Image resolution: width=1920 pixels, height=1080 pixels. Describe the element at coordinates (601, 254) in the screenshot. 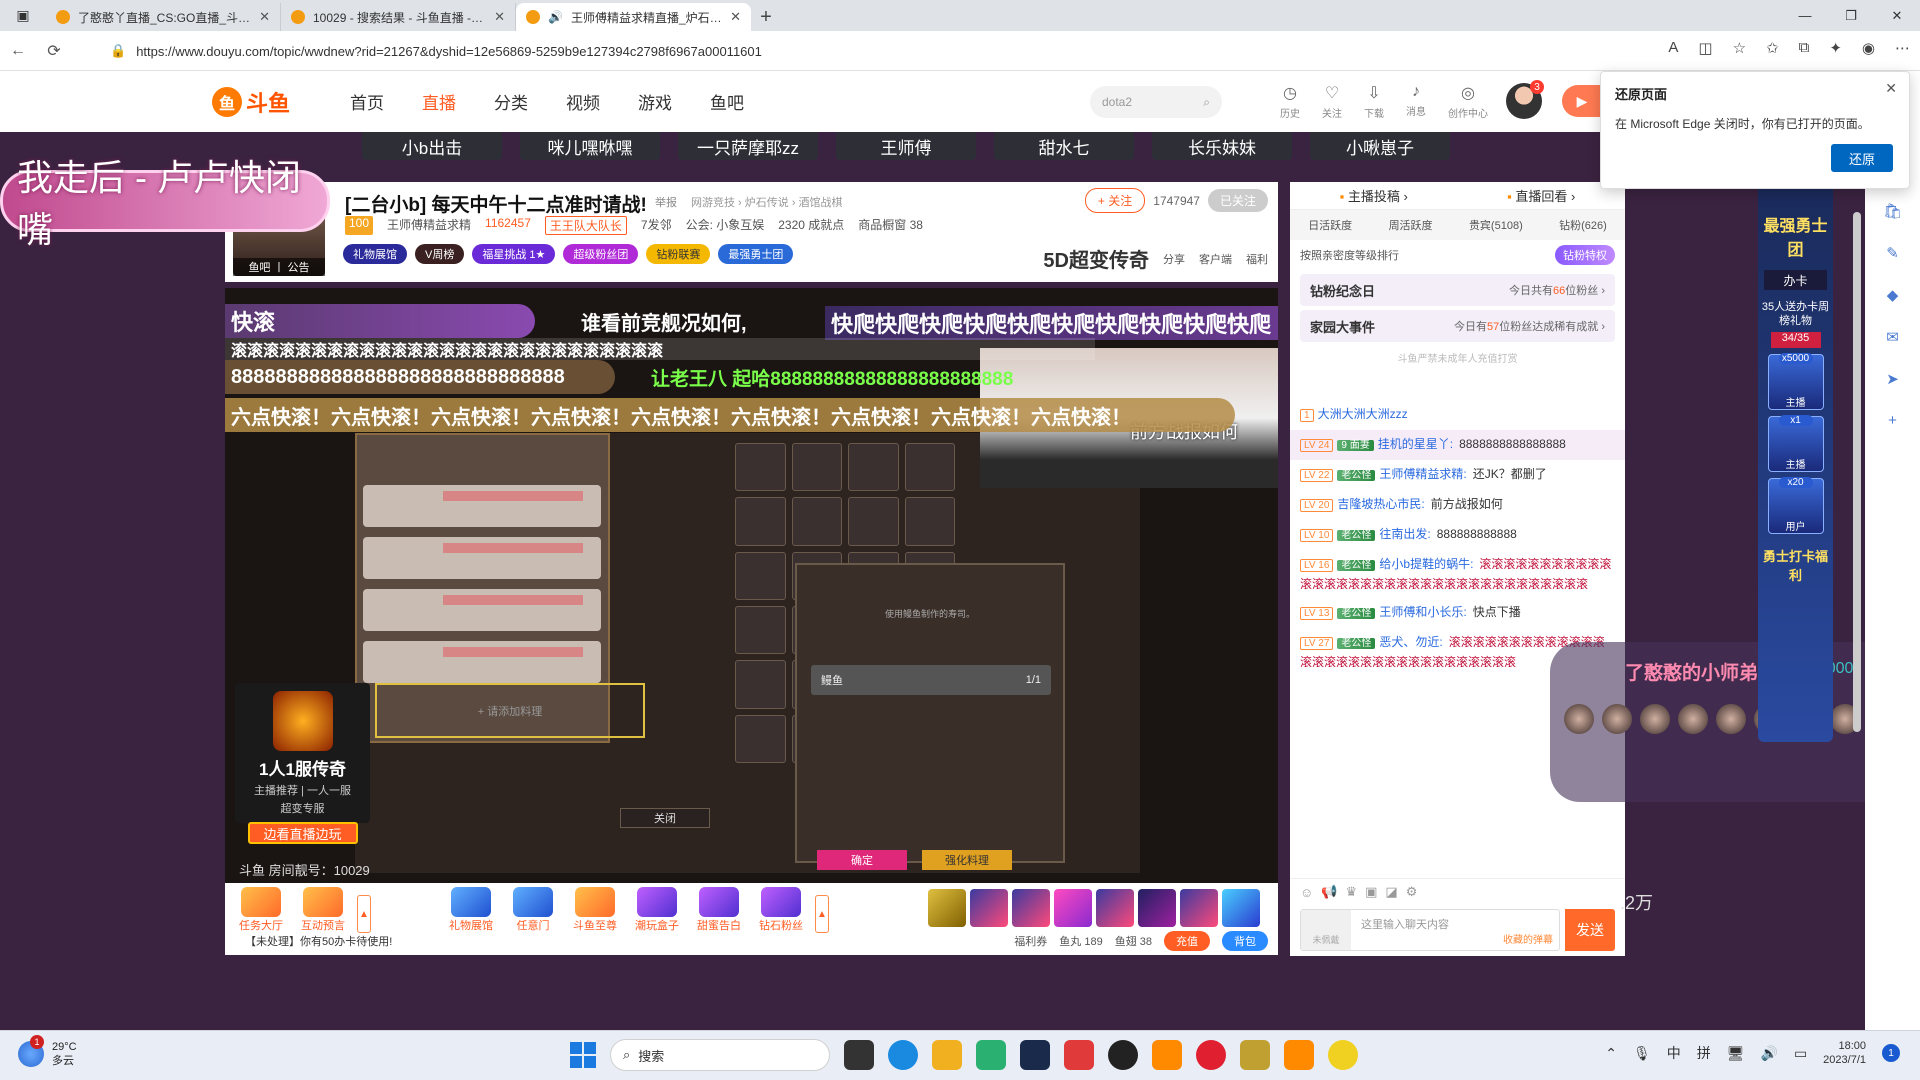

I see `tag-super-fans: 超级粉丝团` at that location.